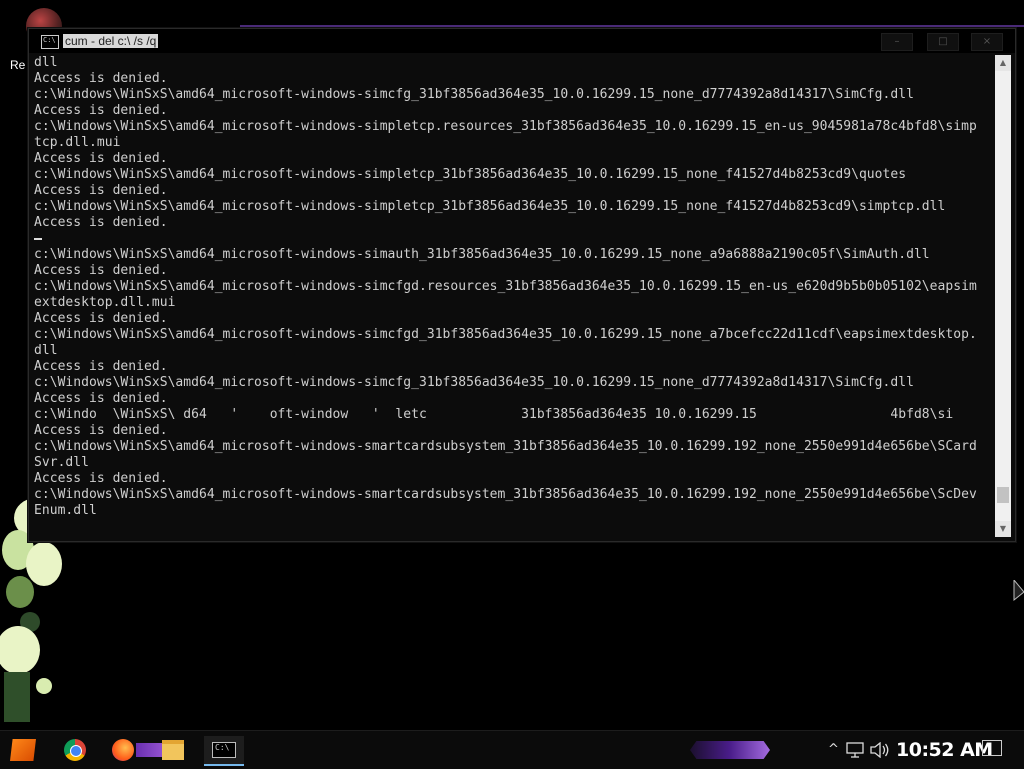 This screenshot has height=769, width=1024. Describe the element at coordinates (1003, 529) in the screenshot. I see `scroll-down-arrow-icon: ▼` at that location.